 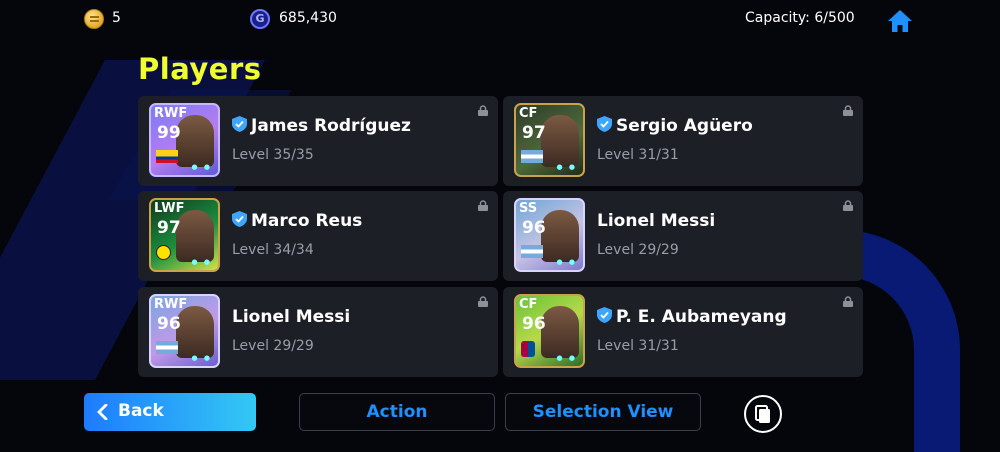 What do you see at coordinates (684, 126) in the screenshot?
I see `player-name: Sergio Agüero` at bounding box center [684, 126].